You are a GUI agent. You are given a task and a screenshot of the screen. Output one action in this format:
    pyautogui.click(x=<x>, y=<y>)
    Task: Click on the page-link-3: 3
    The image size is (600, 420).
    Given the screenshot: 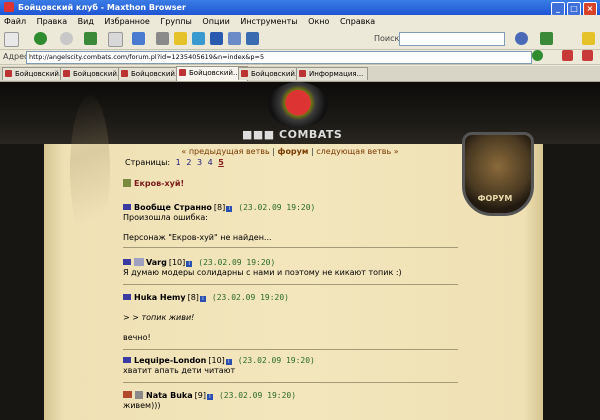 What is the action you would take?
    pyautogui.click(x=199, y=162)
    